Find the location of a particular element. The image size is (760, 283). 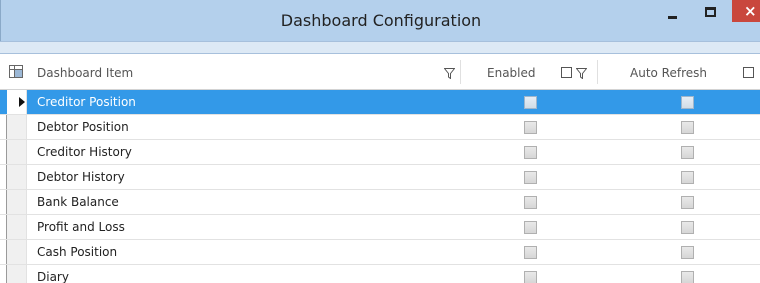

table-row: Debtor History is located at coordinates (380, 177).